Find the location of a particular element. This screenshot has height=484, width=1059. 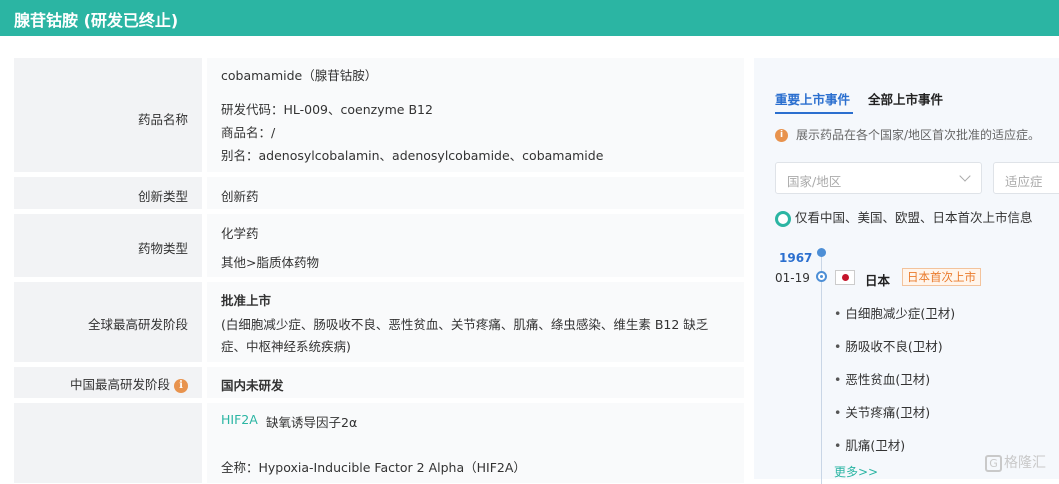

more-link: 更多>> is located at coordinates (856, 471).